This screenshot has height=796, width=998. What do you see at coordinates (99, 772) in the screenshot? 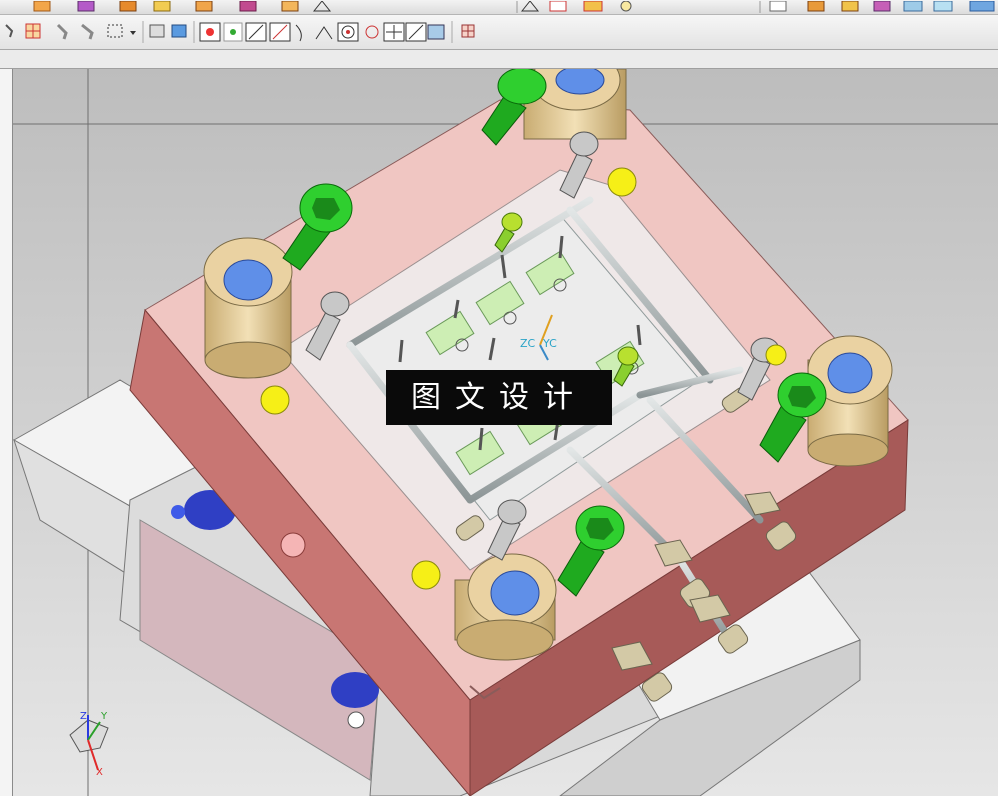
I see `triad-x-label: X` at bounding box center [99, 772].